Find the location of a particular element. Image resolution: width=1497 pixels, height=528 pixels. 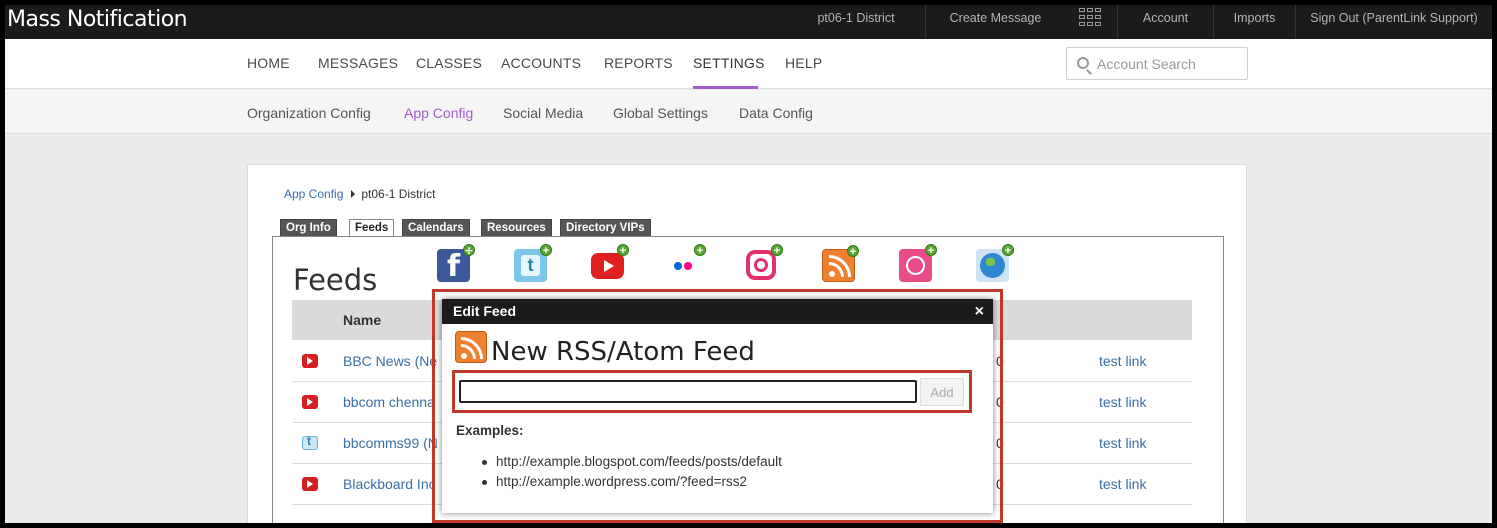

tab-directory-vips: Directory VIPs is located at coordinates (605, 228).